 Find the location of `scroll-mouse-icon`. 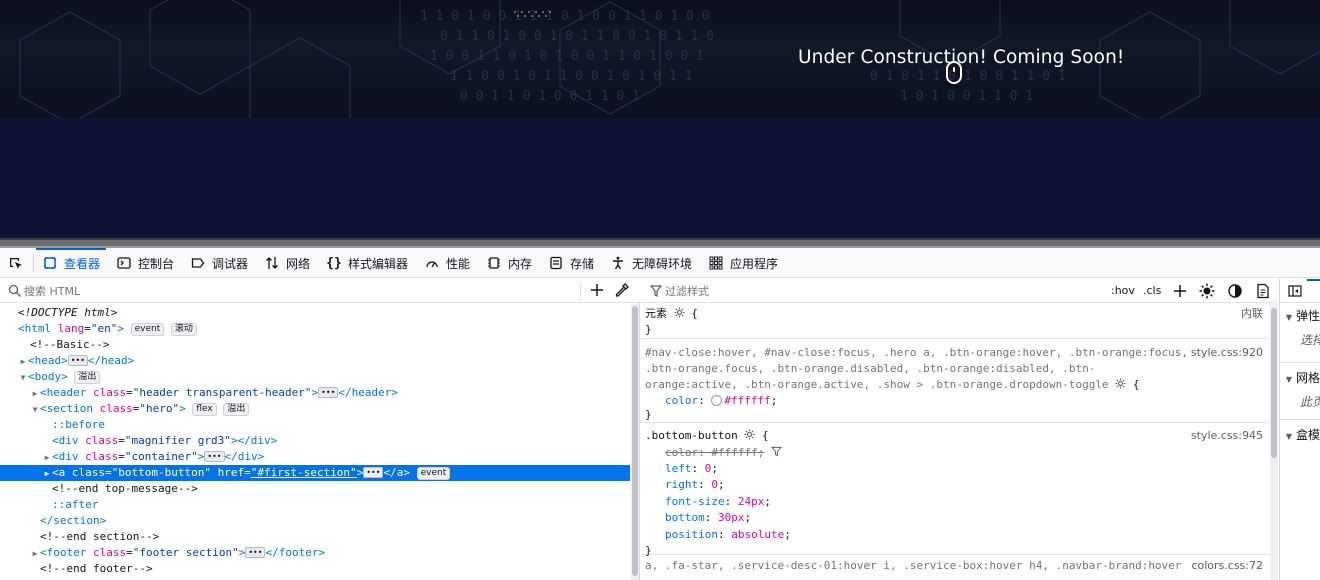

scroll-mouse-icon is located at coordinates (954, 72).